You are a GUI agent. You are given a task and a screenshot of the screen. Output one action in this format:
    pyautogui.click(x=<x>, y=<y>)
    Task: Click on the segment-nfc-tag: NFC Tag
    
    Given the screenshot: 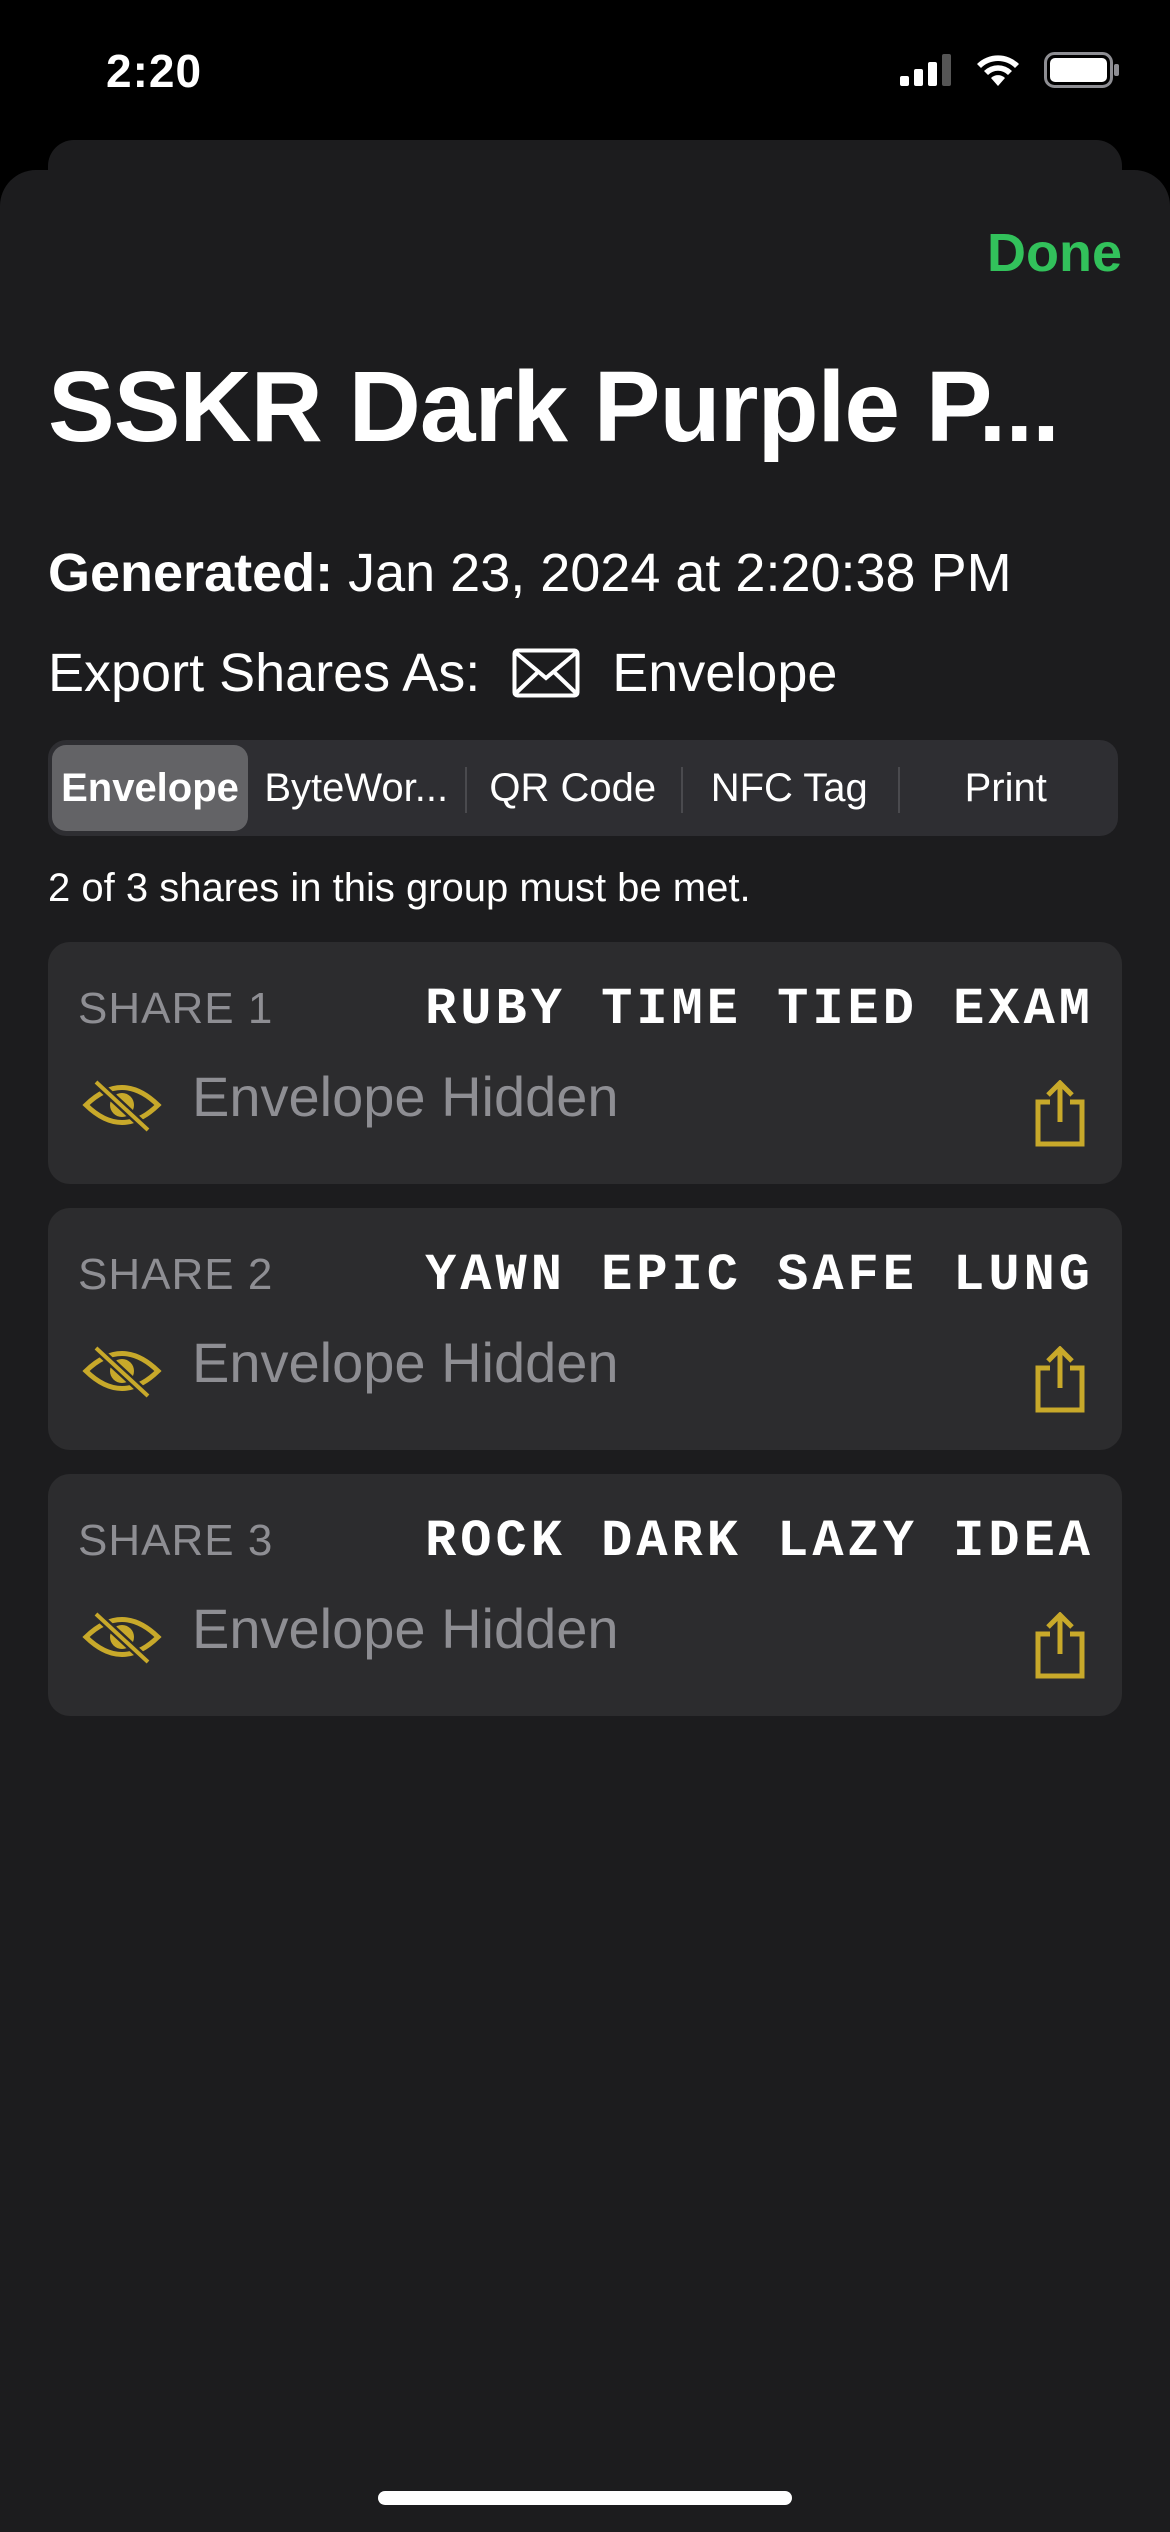 What is the action you would take?
    pyautogui.click(x=789, y=788)
    